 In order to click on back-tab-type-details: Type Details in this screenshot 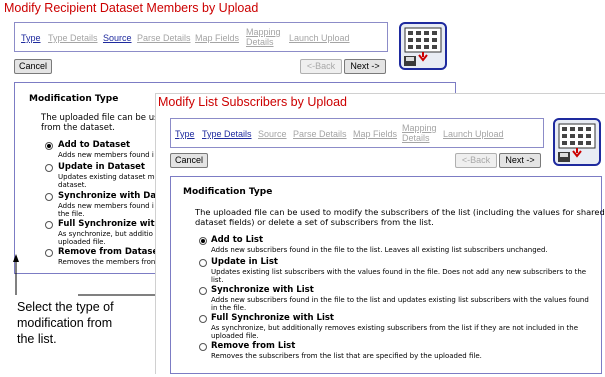, I will do `click(73, 38)`.